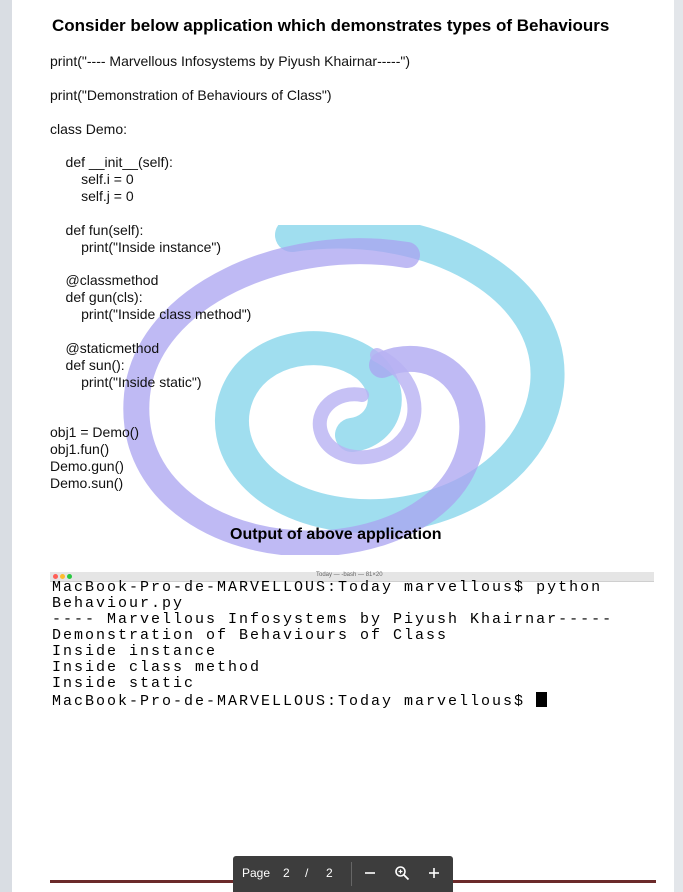 The width and height of the screenshot is (683, 892). Describe the element at coordinates (92, 179) in the screenshot. I see `code-line: self.i = 0` at that location.